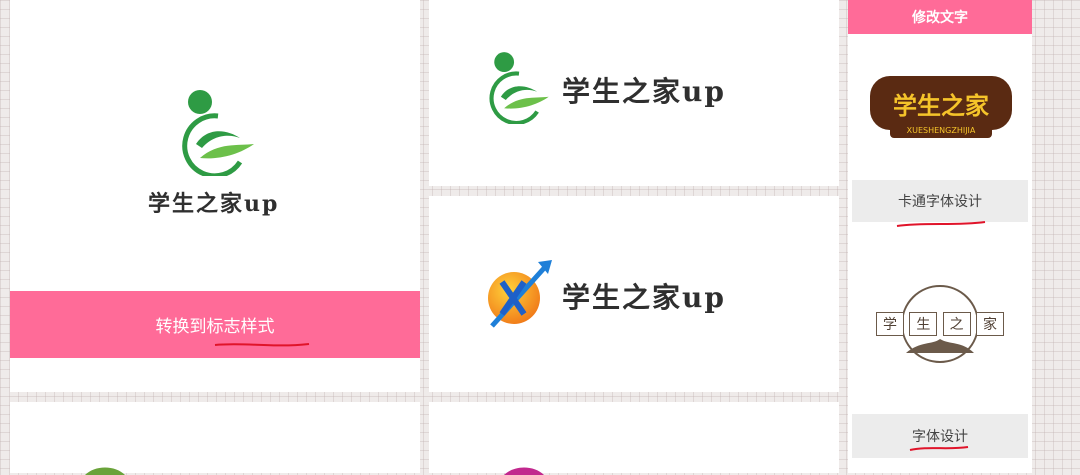  I want to click on cartoon-font-design-label: 卡通字体设计, so click(940, 202).